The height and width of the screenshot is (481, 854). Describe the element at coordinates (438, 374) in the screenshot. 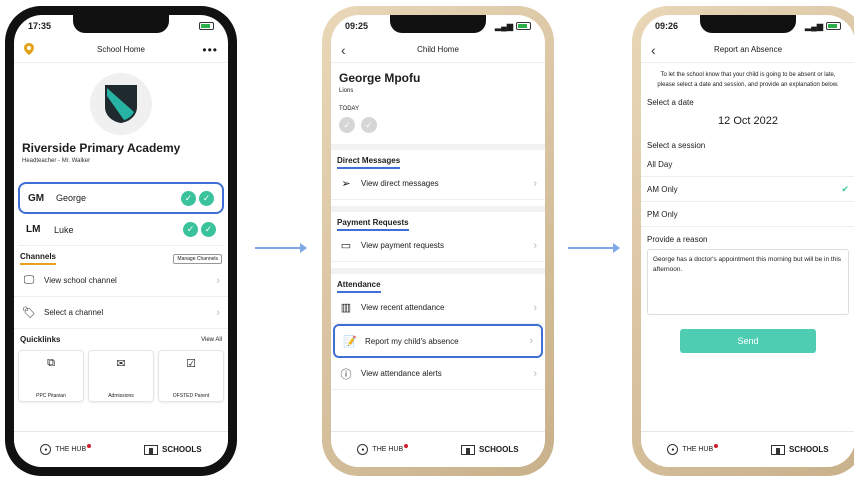

I see `view-attendance-alerts-row: ⓘ View attendance alerts ›` at that location.